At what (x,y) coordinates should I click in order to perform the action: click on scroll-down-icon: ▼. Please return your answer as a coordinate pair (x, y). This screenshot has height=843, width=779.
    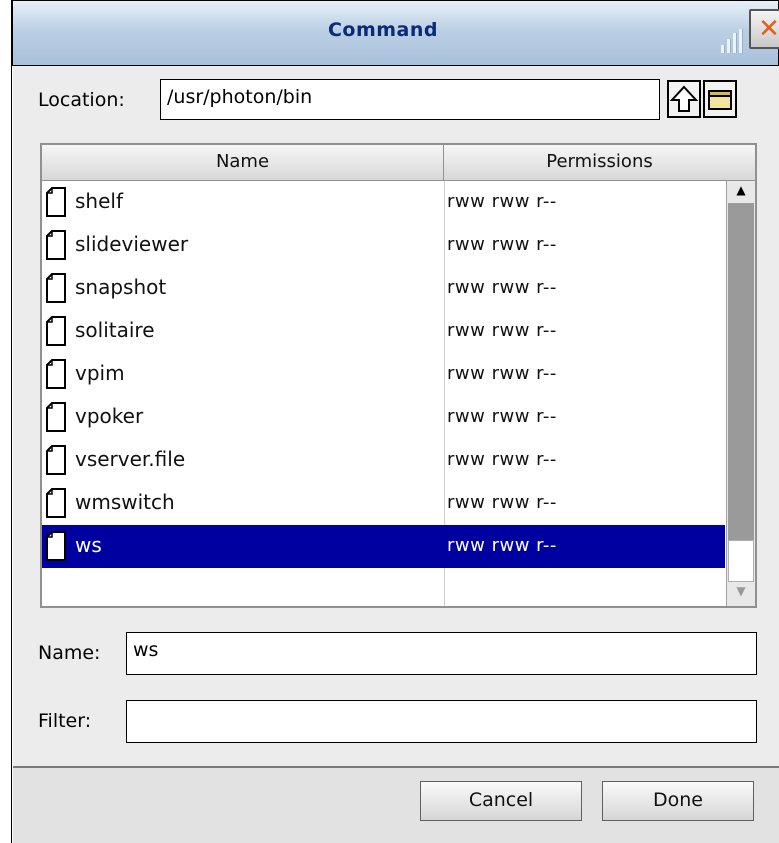
    Looking at the image, I should click on (741, 591).